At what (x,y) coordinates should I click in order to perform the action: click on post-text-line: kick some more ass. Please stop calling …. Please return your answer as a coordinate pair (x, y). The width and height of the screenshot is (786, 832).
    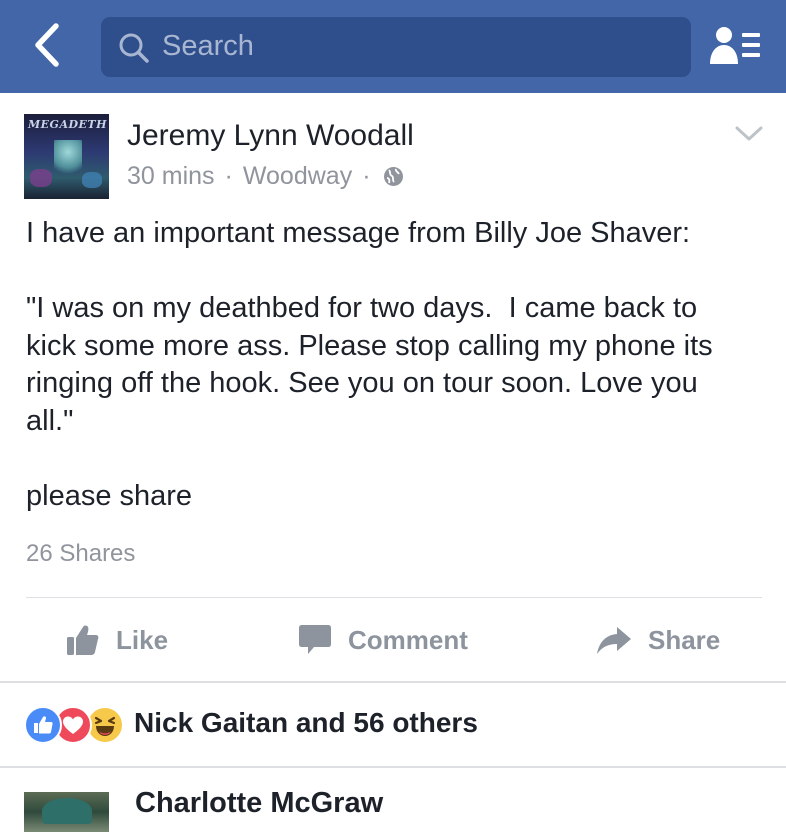
    Looking at the image, I should click on (369, 345).